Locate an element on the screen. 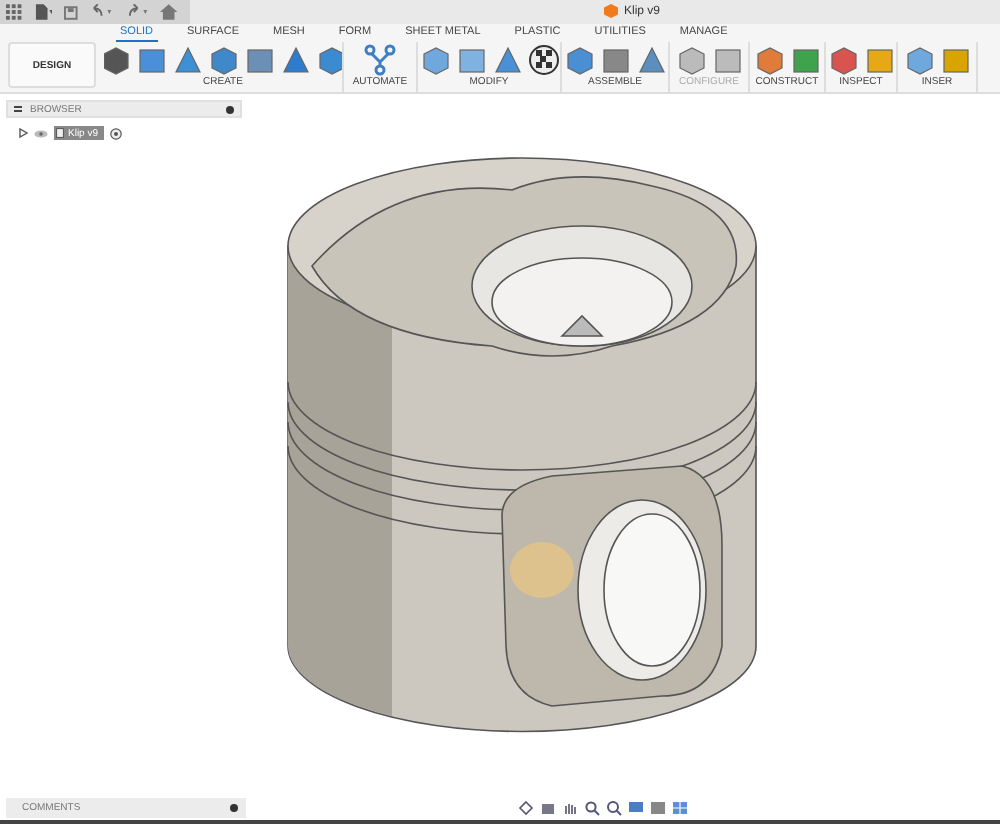 The height and width of the screenshot is (824, 1000). tree-node-icon is located at coordinates (380, 59).